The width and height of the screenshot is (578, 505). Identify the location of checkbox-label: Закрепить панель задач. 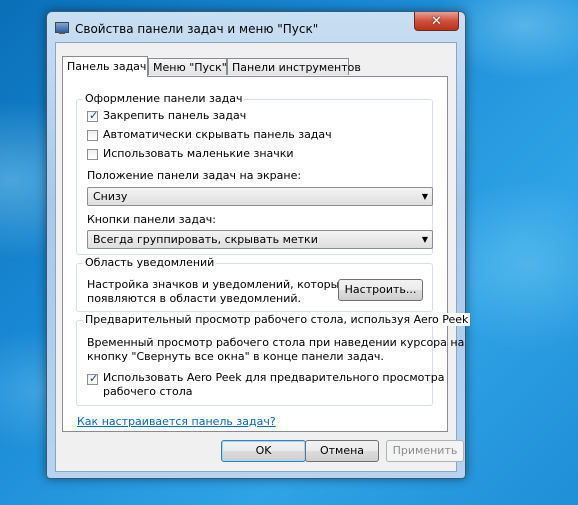
(175, 115).